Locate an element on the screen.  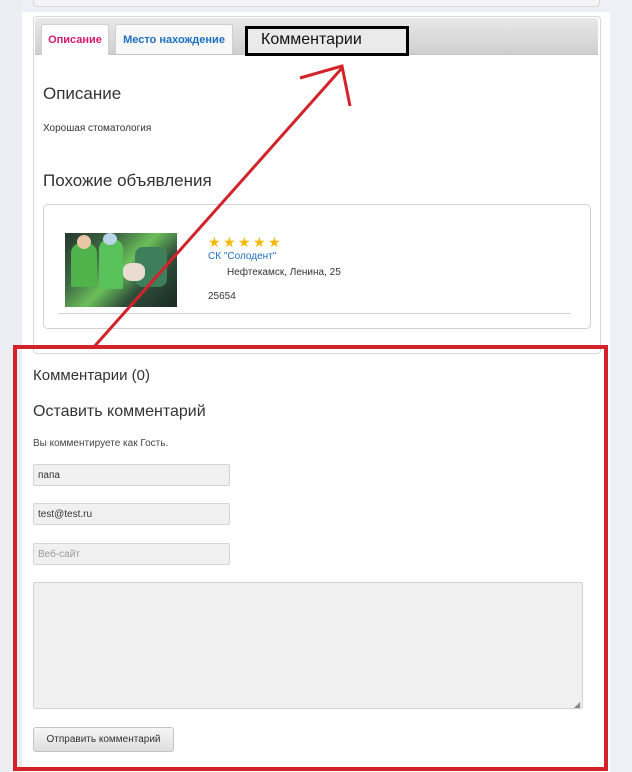
guest-notice: Вы комментируете как Гость. is located at coordinates (101, 443).